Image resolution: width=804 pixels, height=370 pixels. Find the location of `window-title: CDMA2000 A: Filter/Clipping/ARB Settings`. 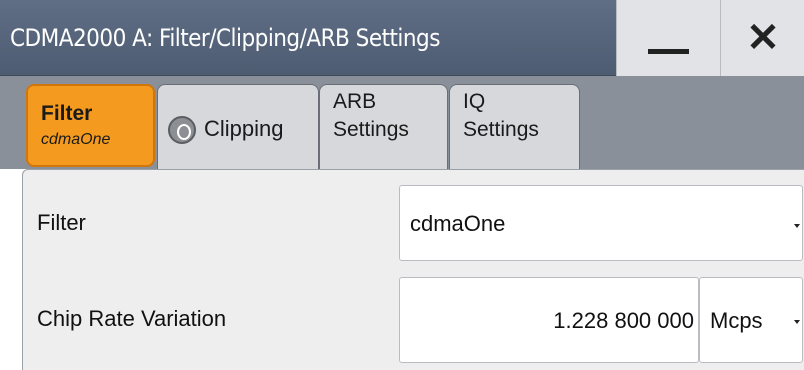

window-title: CDMA2000 A: Filter/Clipping/ARB Settings is located at coordinates (225, 38).